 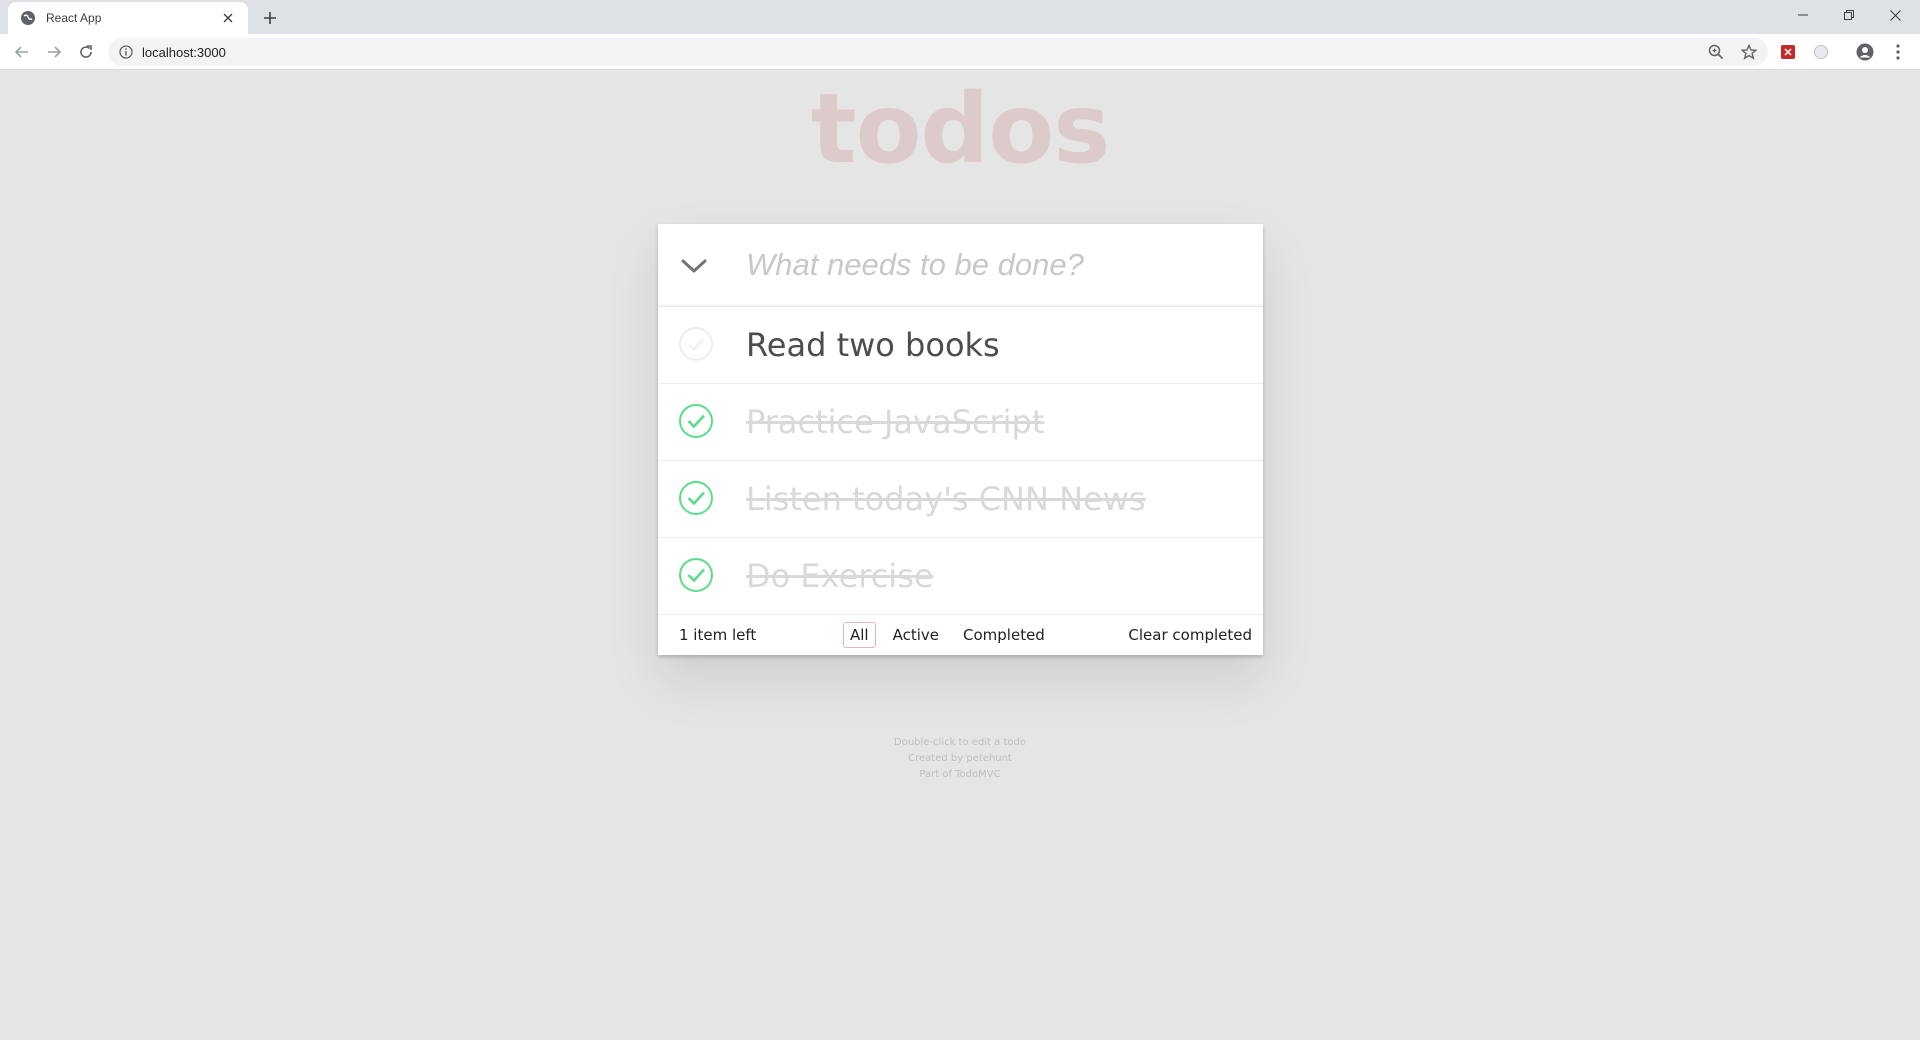 I want to click on reload-icon, so click(x=86, y=52).